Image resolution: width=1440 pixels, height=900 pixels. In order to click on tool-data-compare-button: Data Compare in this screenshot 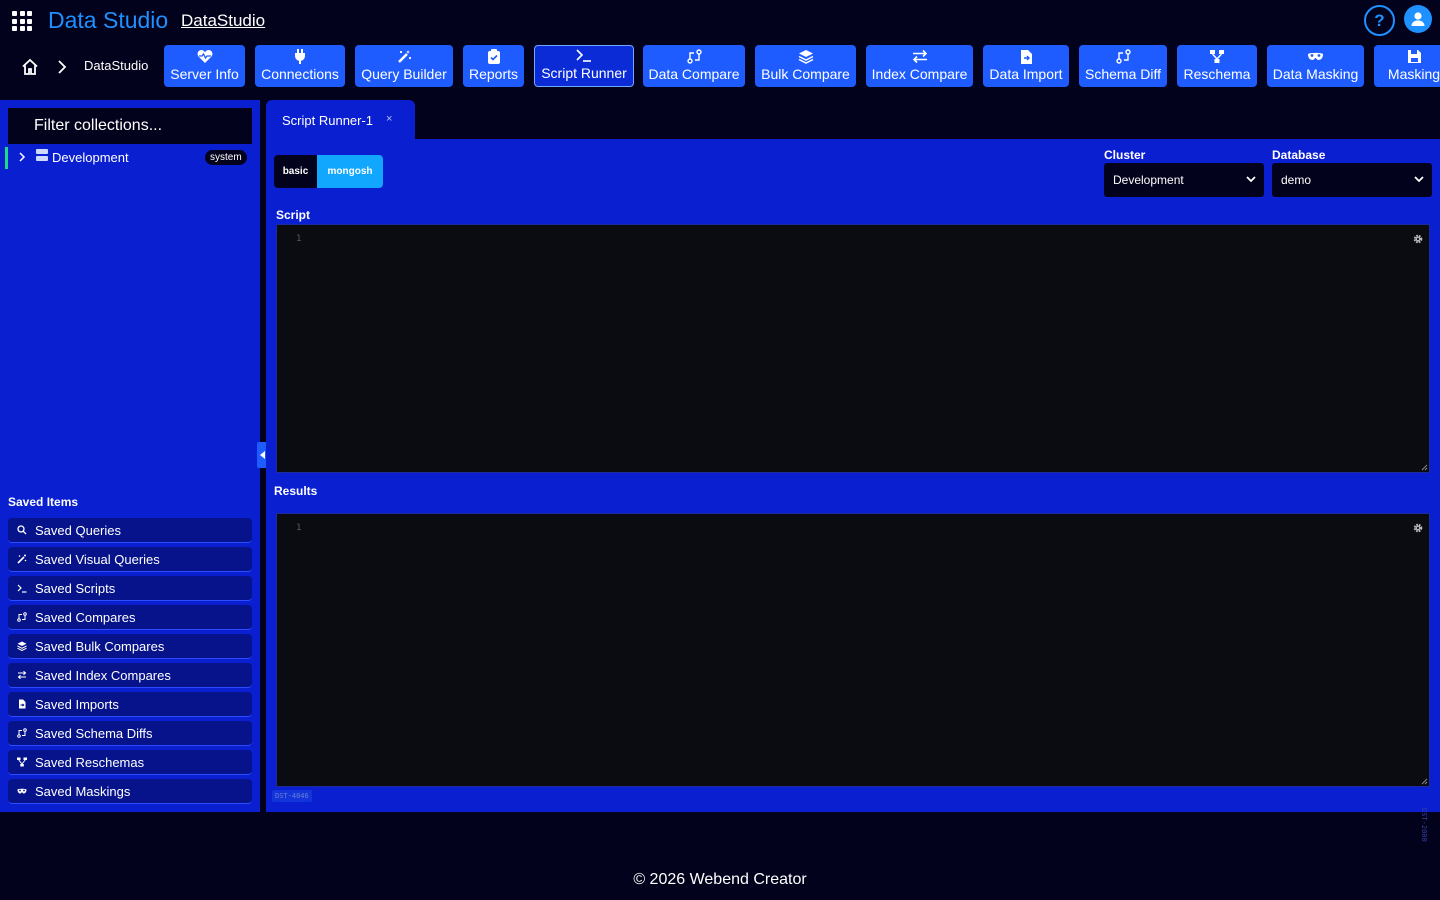, I will do `click(694, 66)`.